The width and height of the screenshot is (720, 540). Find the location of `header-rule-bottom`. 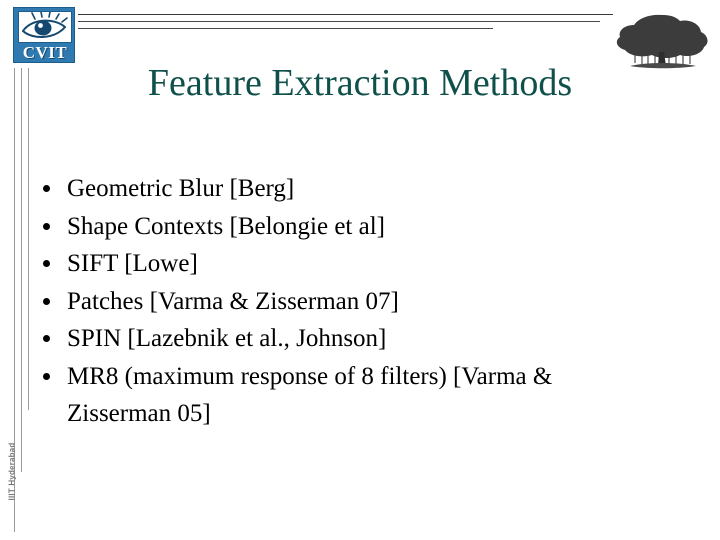

header-rule-bottom is located at coordinates (285, 28).